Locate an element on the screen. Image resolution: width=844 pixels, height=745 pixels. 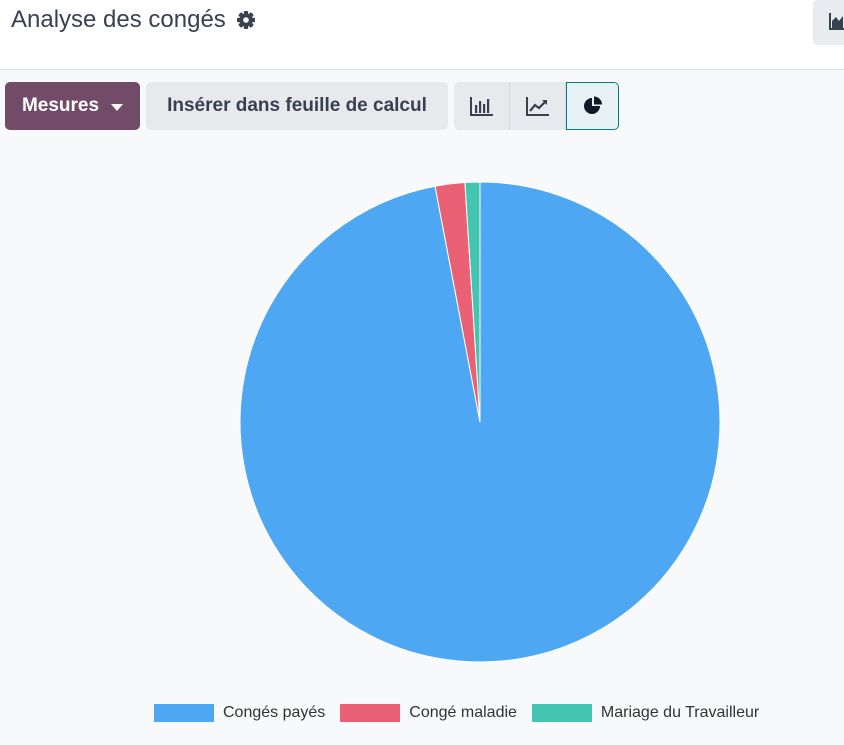
top-bar: Analyse des congés is located at coordinates (422, 35).